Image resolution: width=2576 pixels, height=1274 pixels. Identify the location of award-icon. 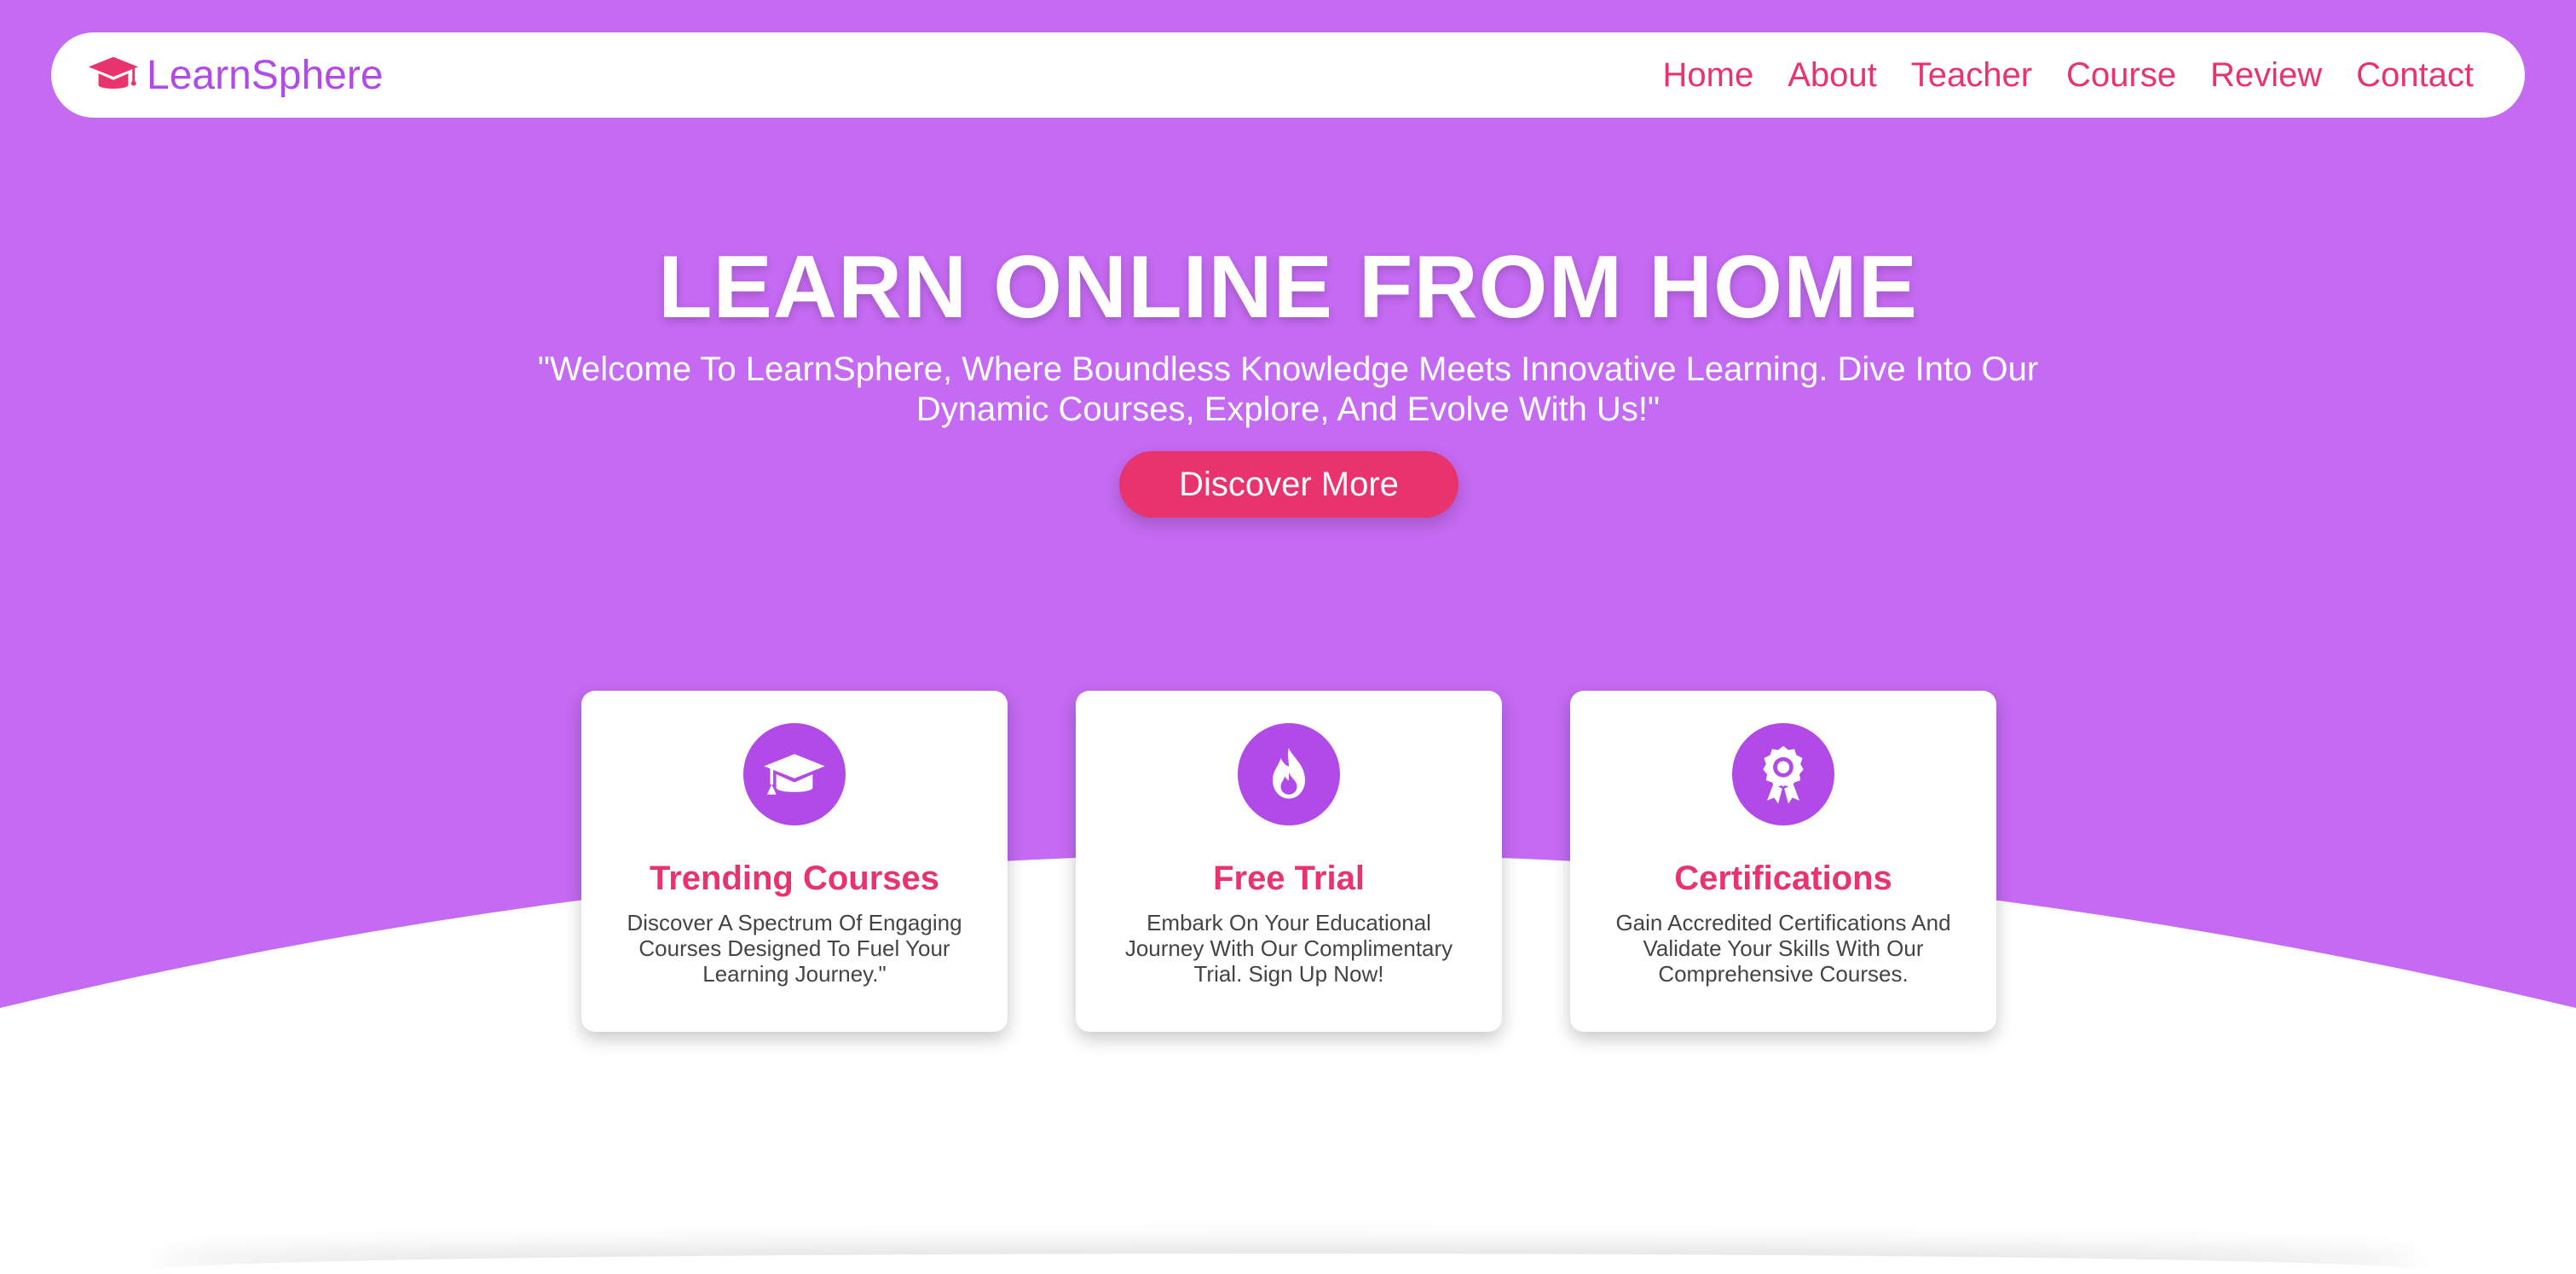
(1783, 774).